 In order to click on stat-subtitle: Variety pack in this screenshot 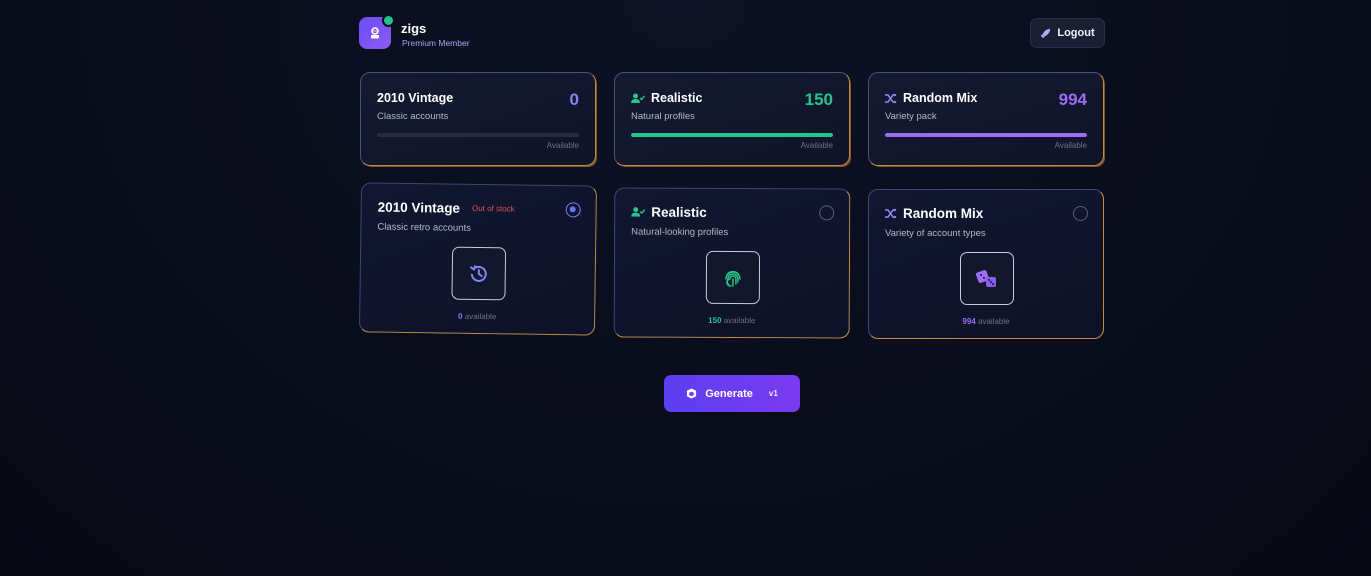, I will do `click(911, 116)`.